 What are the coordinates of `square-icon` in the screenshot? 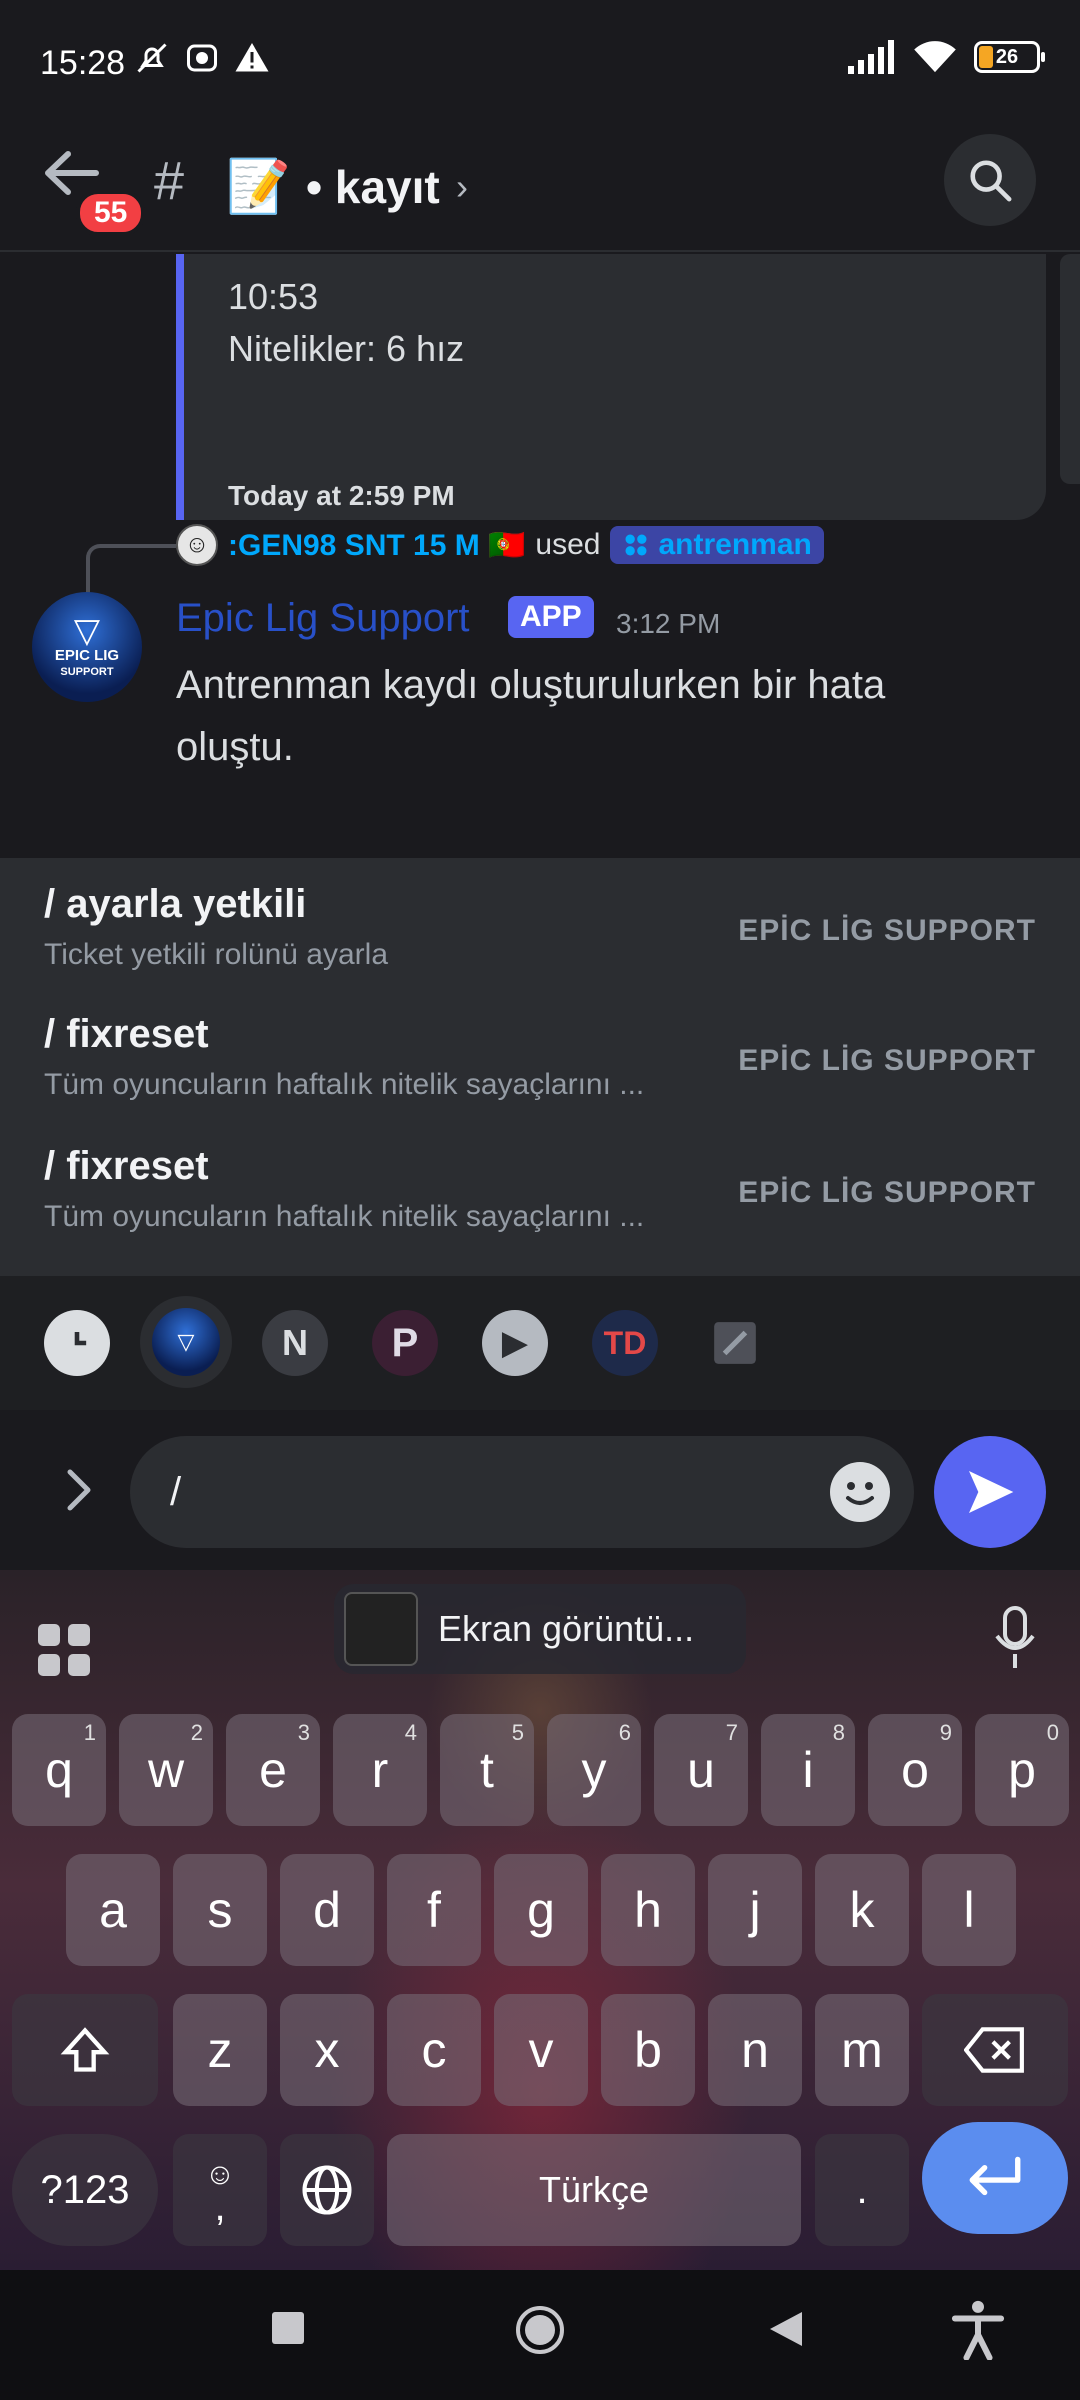 It's located at (288, 2328).